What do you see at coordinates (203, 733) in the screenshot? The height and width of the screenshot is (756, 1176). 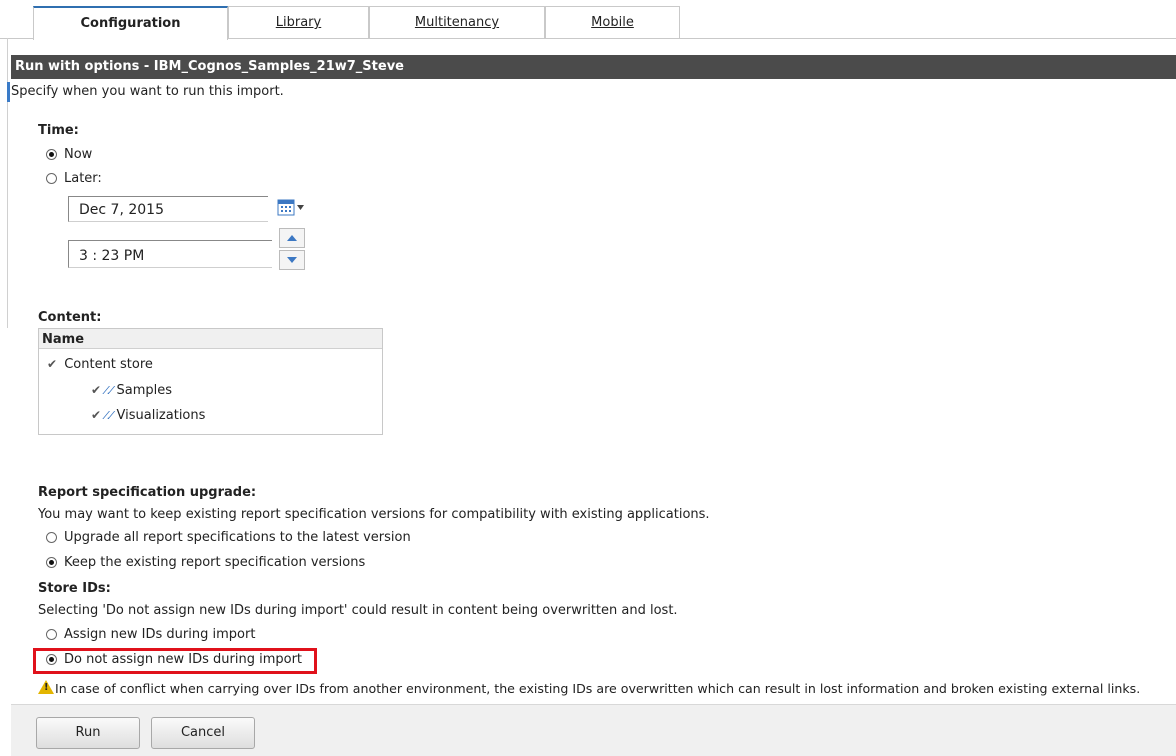 I see `cancel-button: Cancel` at bounding box center [203, 733].